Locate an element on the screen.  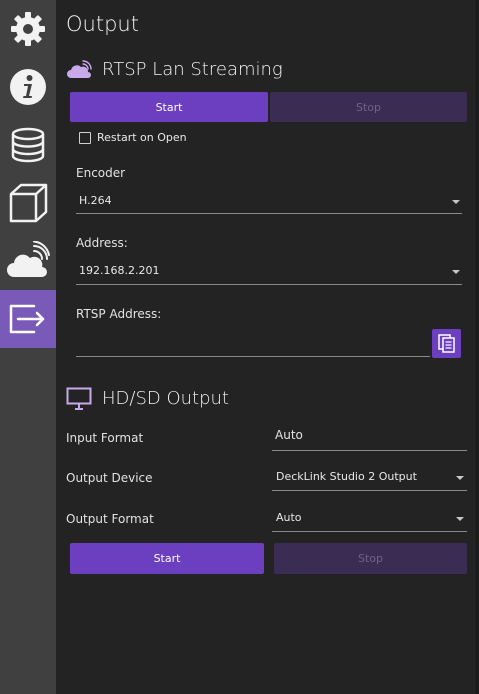
gear-icon is located at coordinates (28, 29).